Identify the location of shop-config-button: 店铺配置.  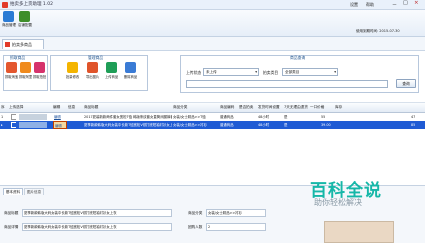
(25, 19).